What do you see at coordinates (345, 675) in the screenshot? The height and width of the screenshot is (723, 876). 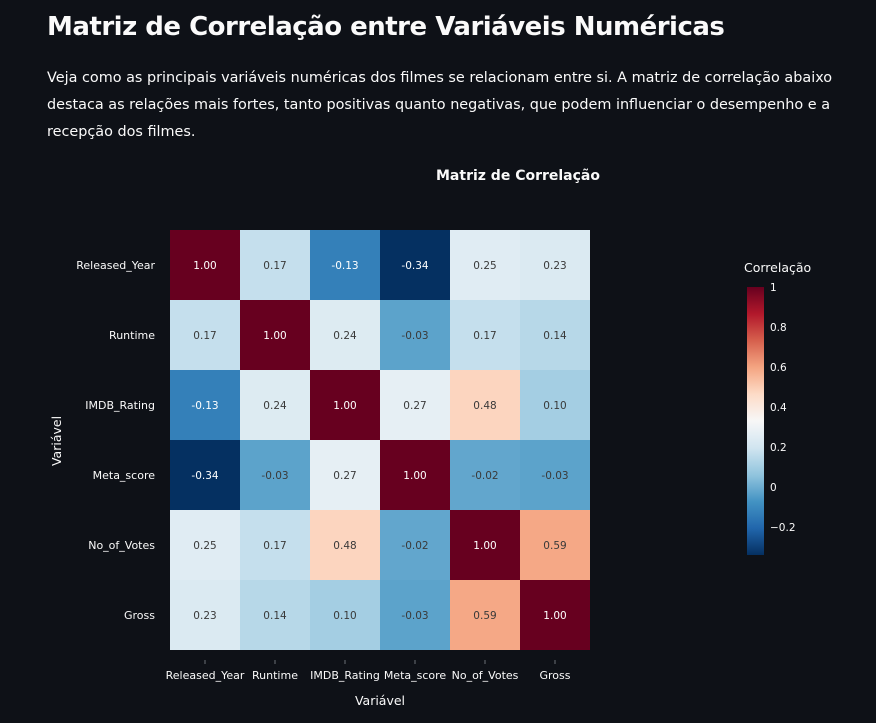 I see `x-tick-label: IMDB_Rating` at bounding box center [345, 675].